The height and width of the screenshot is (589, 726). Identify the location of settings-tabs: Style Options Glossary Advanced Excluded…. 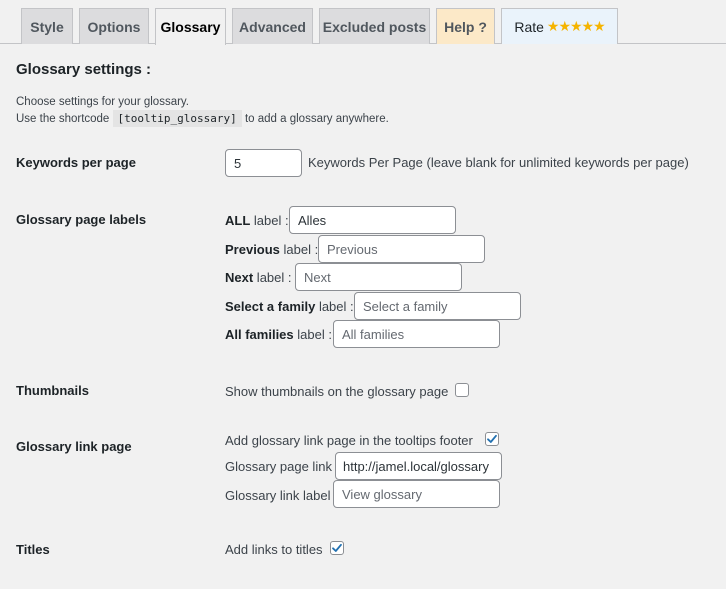
(363, 22).